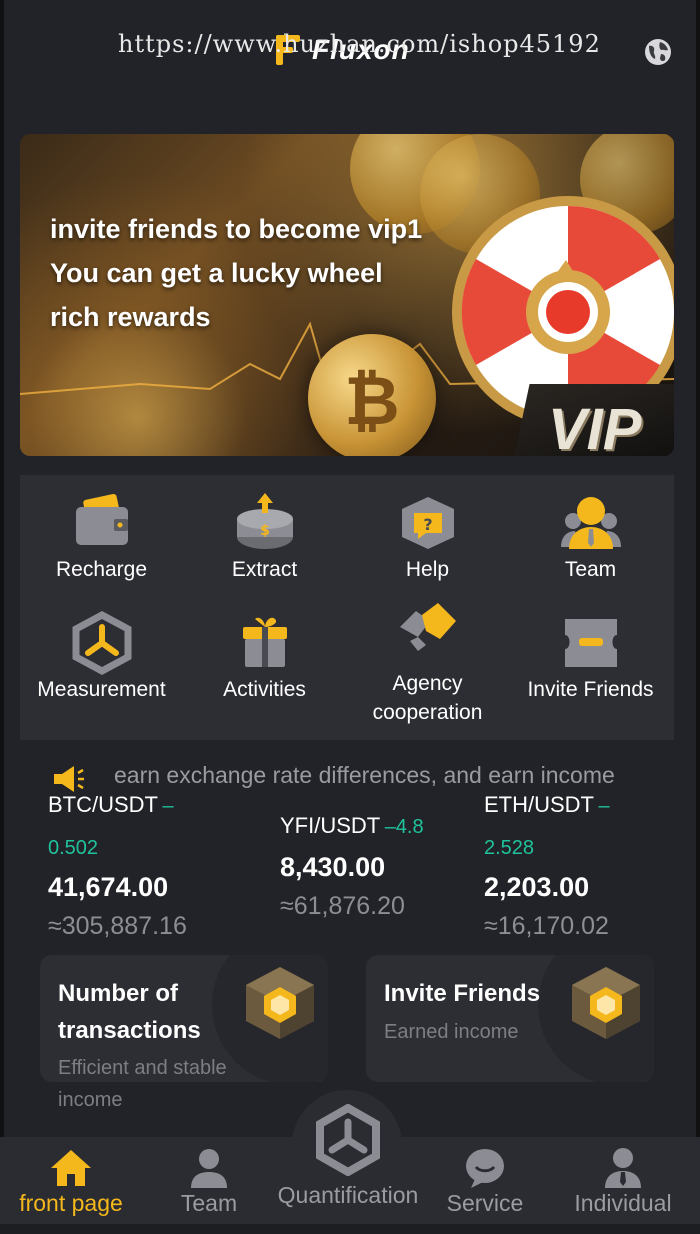 Image resolution: width=700 pixels, height=1234 pixels. Describe the element at coordinates (427, 698) in the screenshot. I see `menu-label-agency-cooperation: Agency cooperation` at that location.